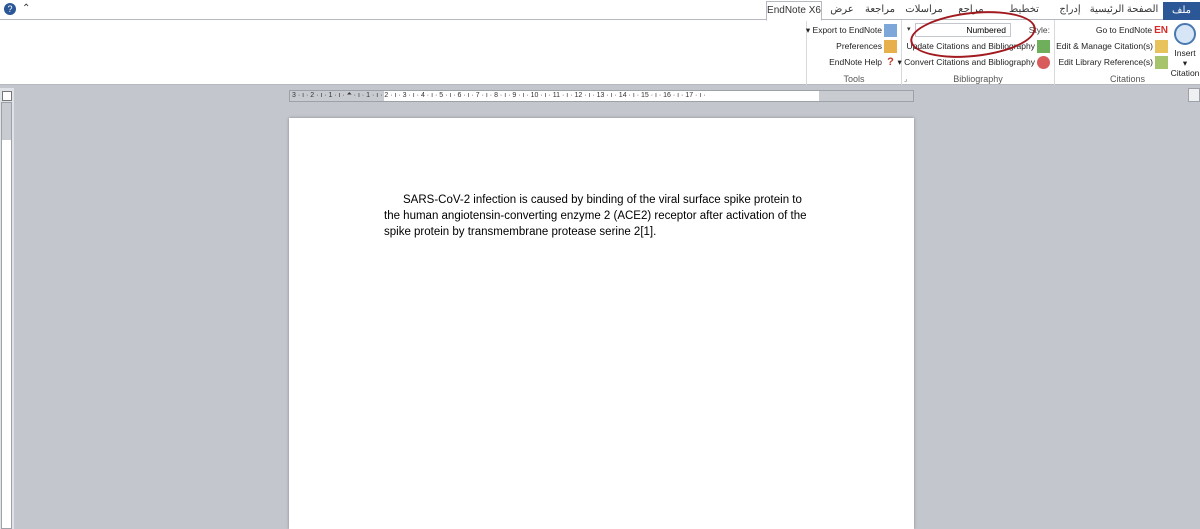  What do you see at coordinates (890, 62) in the screenshot?
I see `help-question-icon: ?` at bounding box center [890, 62].